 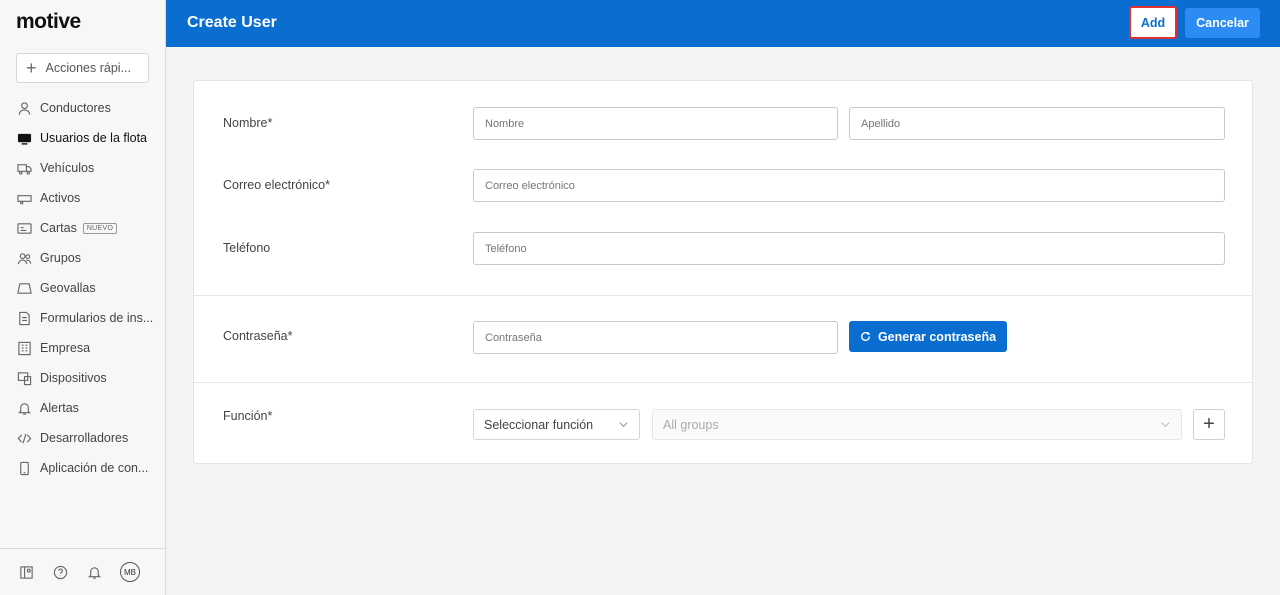 I want to click on sidebar-item-label: Dispositivos, so click(x=73, y=378).